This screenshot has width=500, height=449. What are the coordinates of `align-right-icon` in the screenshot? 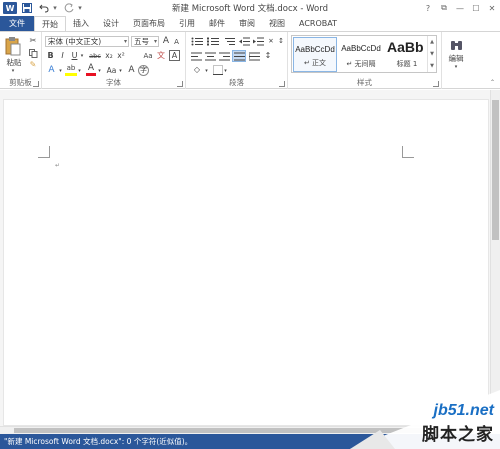 It's located at (224, 56).